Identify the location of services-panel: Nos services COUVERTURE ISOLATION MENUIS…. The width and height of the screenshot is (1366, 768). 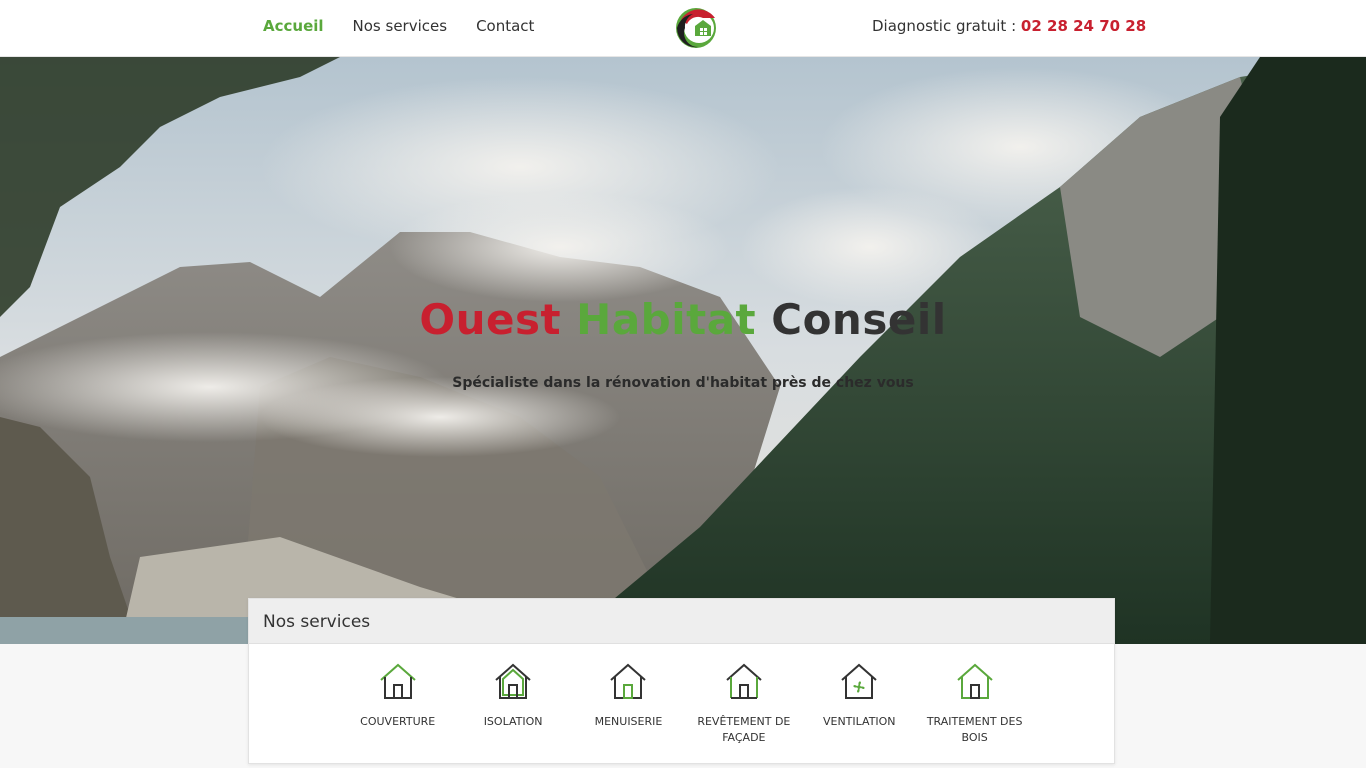
(681, 681).